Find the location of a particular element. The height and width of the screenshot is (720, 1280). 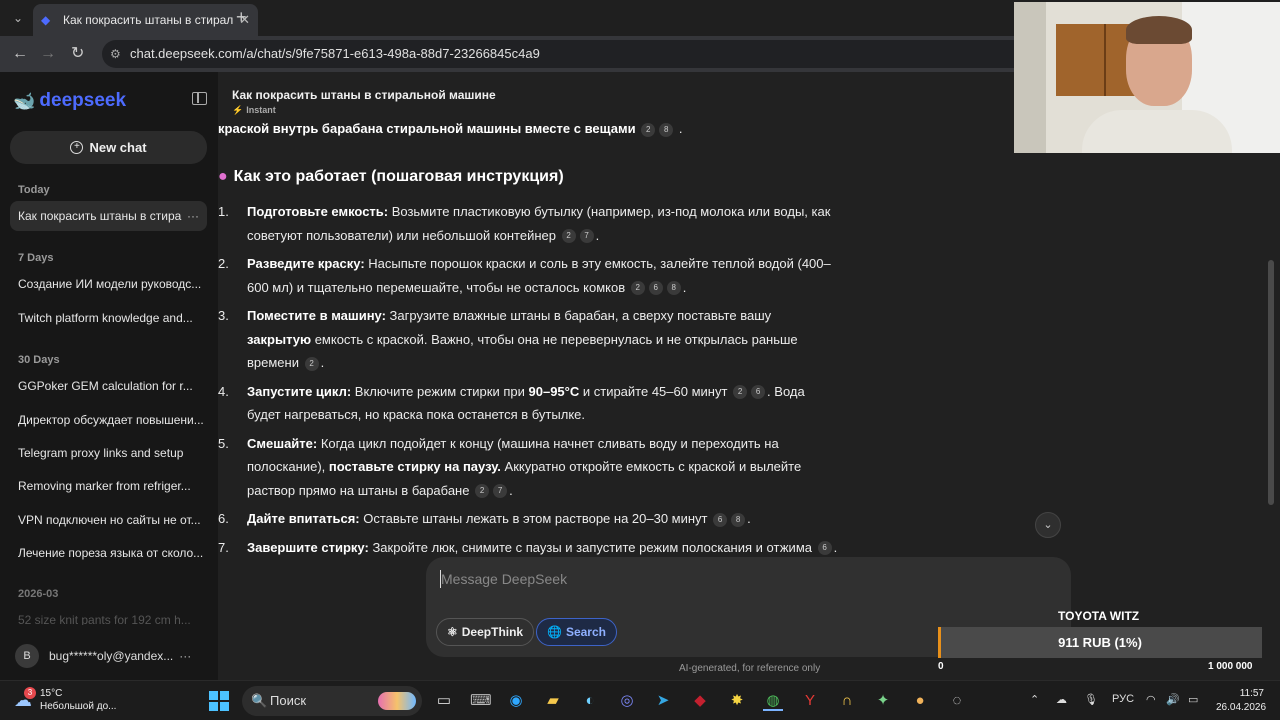

chat-item: Telegram proxy links and setup is located at coordinates (111, 453).